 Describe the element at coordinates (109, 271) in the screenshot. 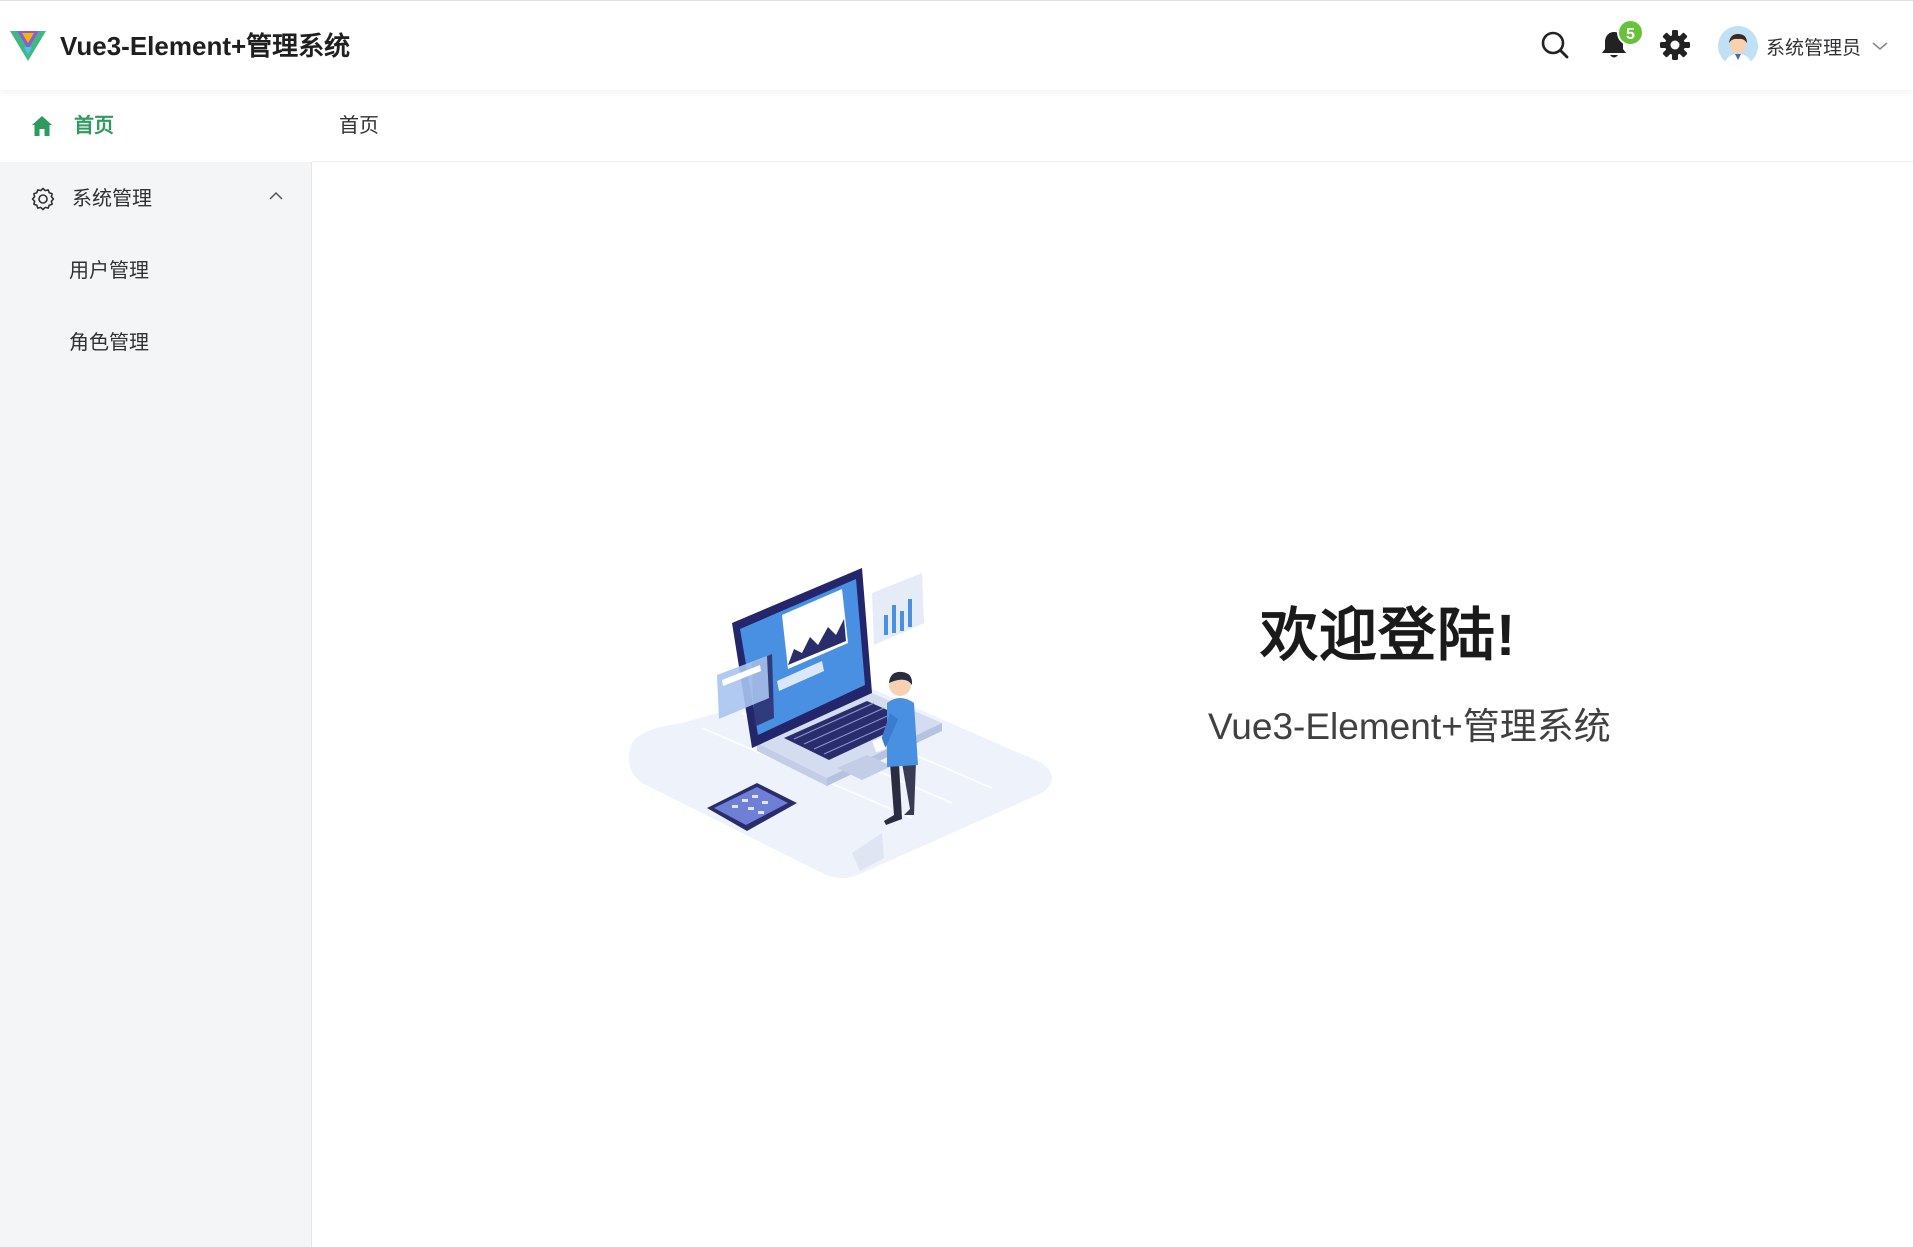

I see `sidebar-item-label: 用户管理` at that location.